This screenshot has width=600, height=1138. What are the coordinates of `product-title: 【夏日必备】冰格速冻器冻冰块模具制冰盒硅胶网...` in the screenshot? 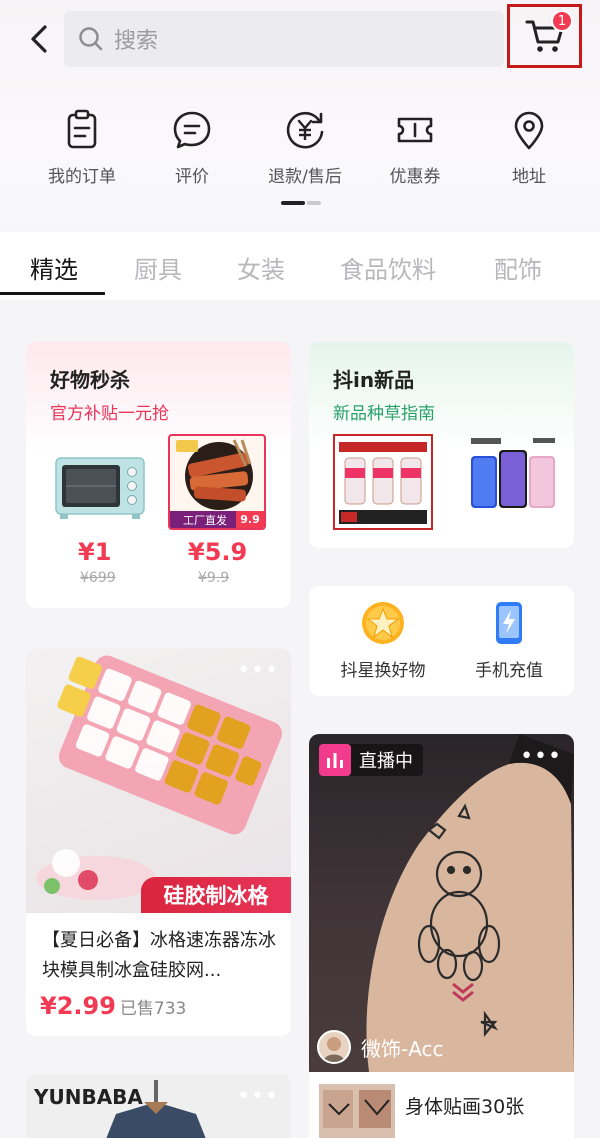 It's located at (159, 955).